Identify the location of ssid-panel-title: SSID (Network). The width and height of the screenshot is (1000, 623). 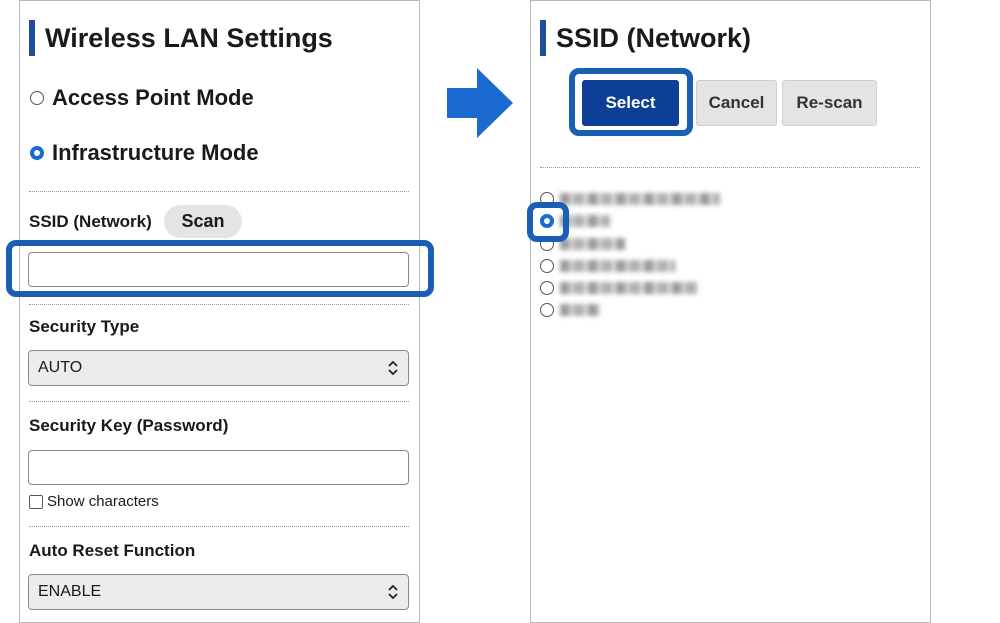
(645, 38).